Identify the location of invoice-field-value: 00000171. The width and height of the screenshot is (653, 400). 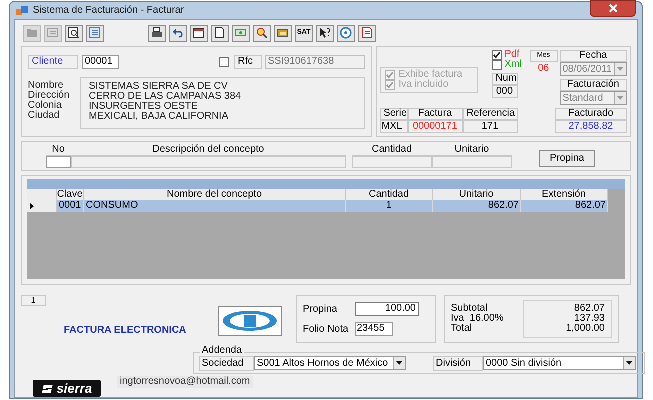
(435, 126).